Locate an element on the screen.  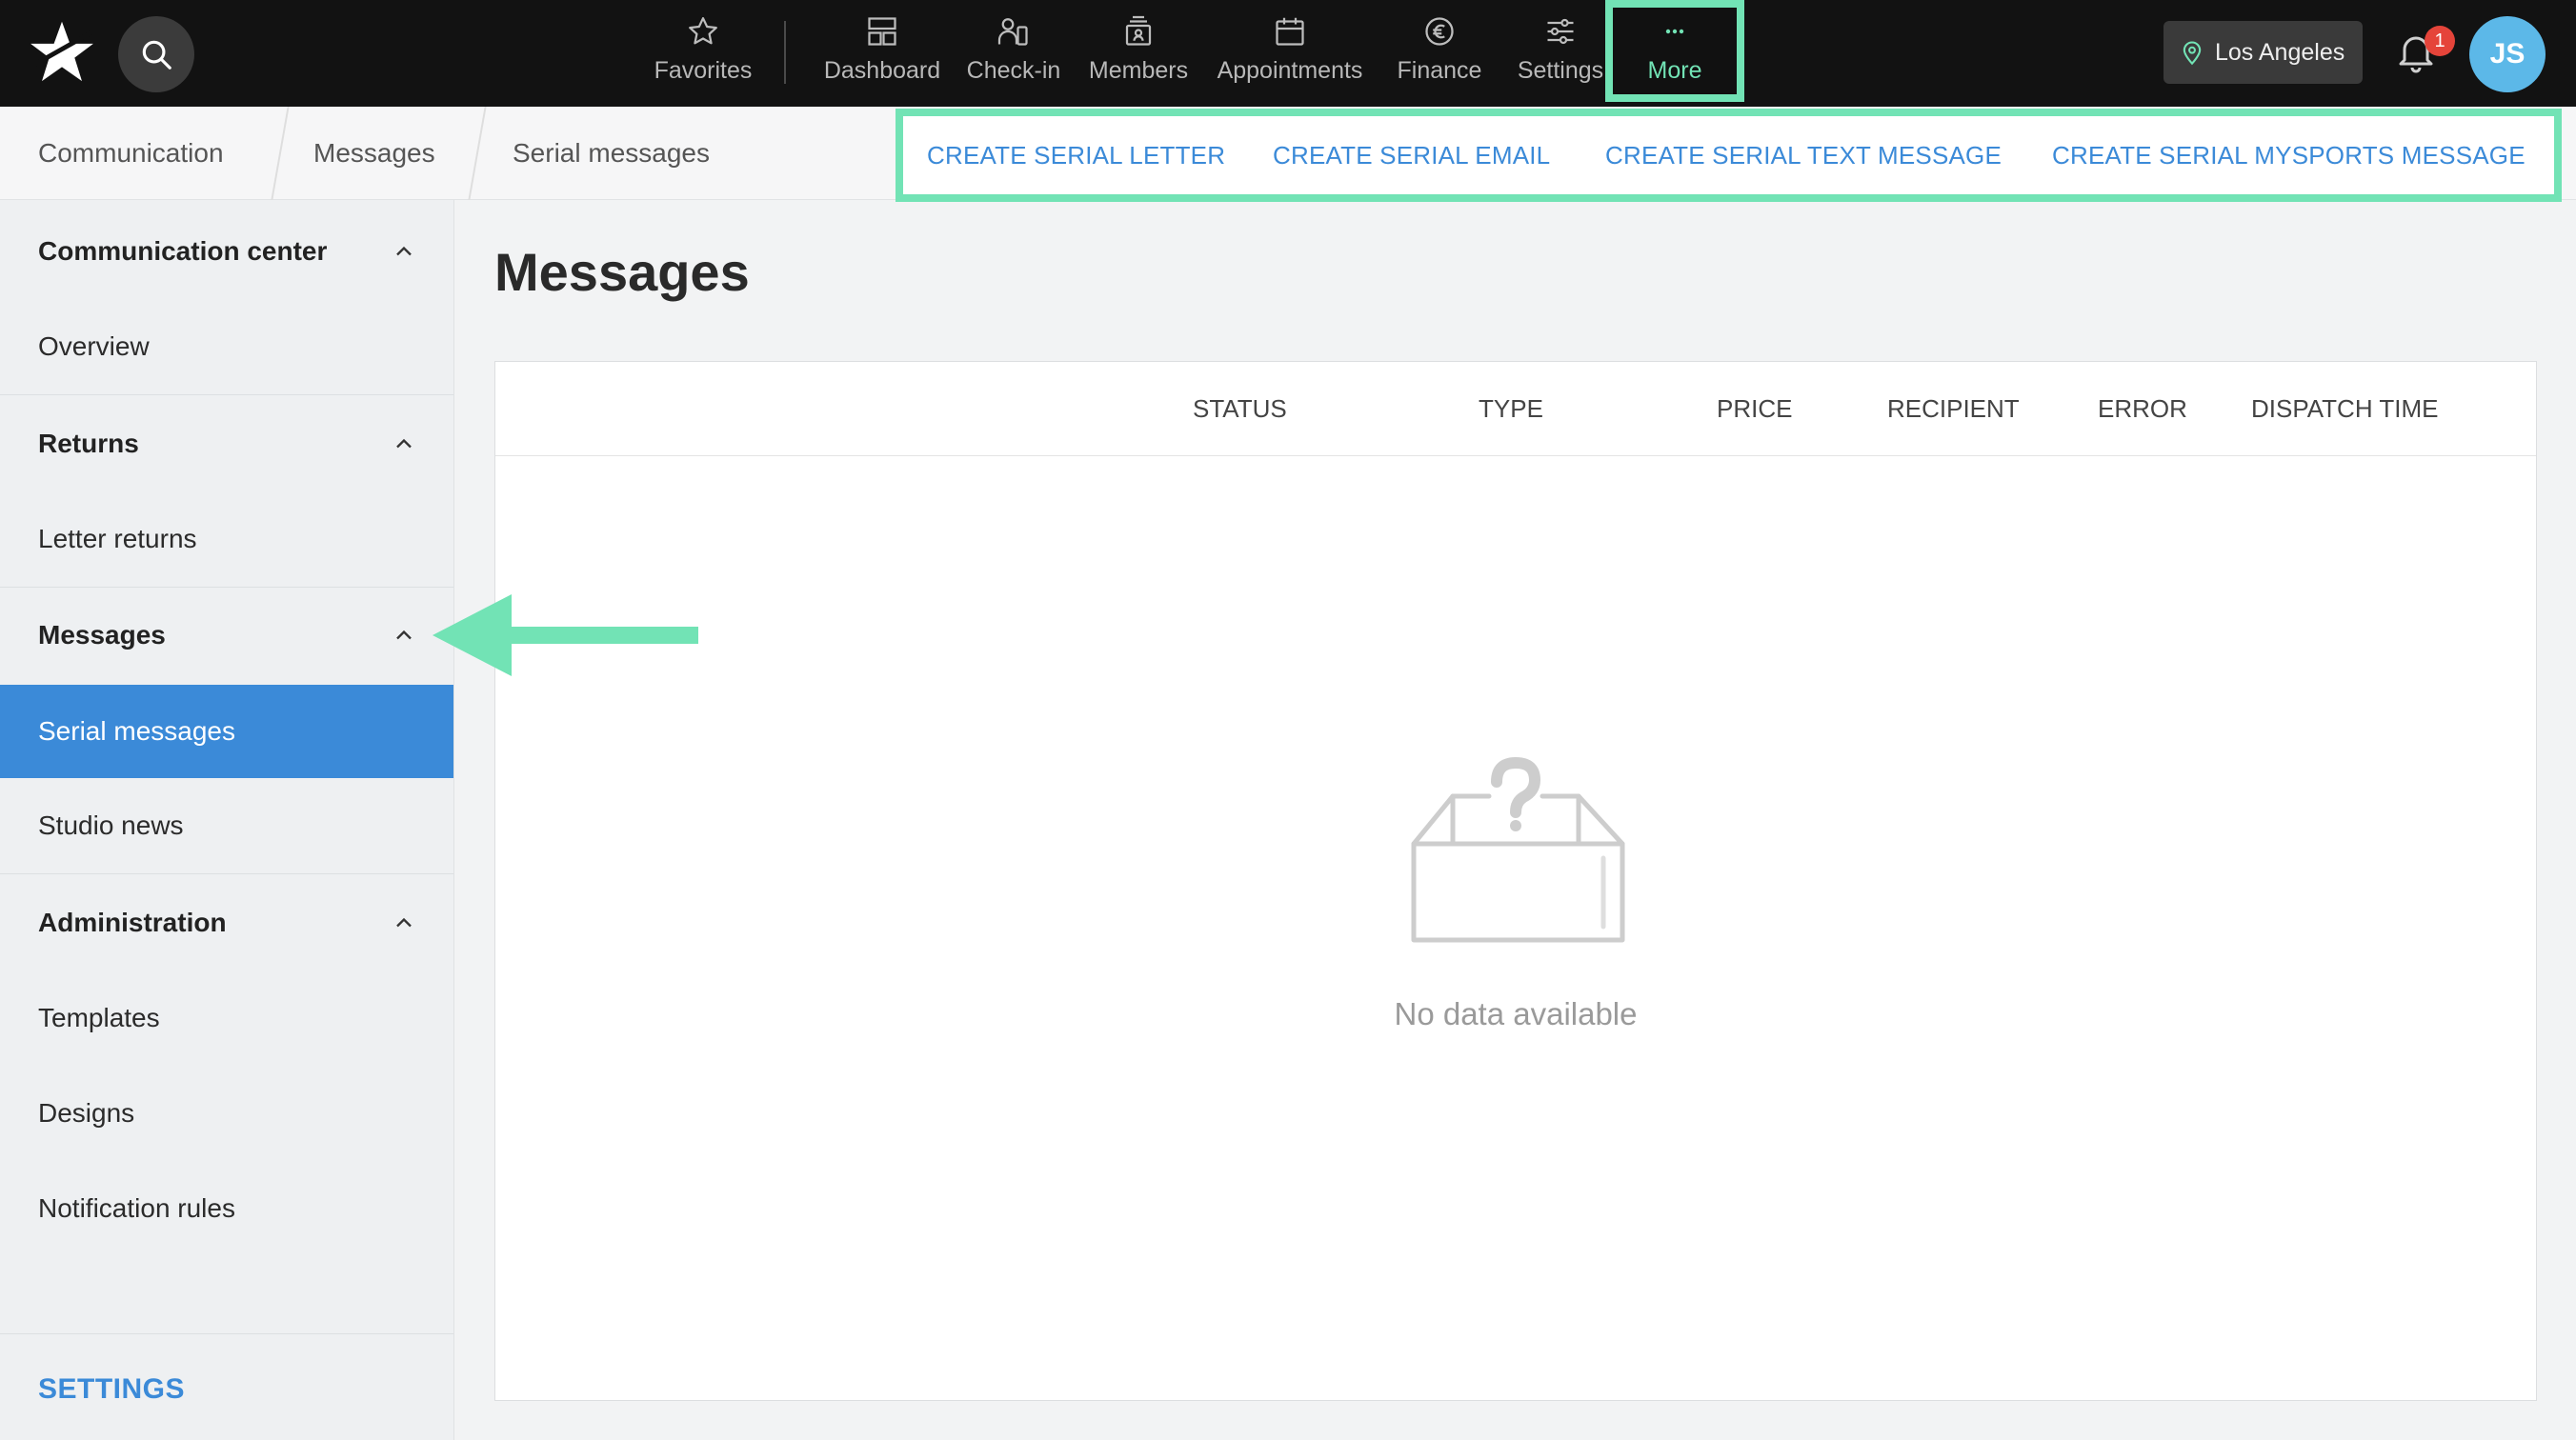
sidebar-group-communication-center: Communication center is located at coordinates (227, 251).